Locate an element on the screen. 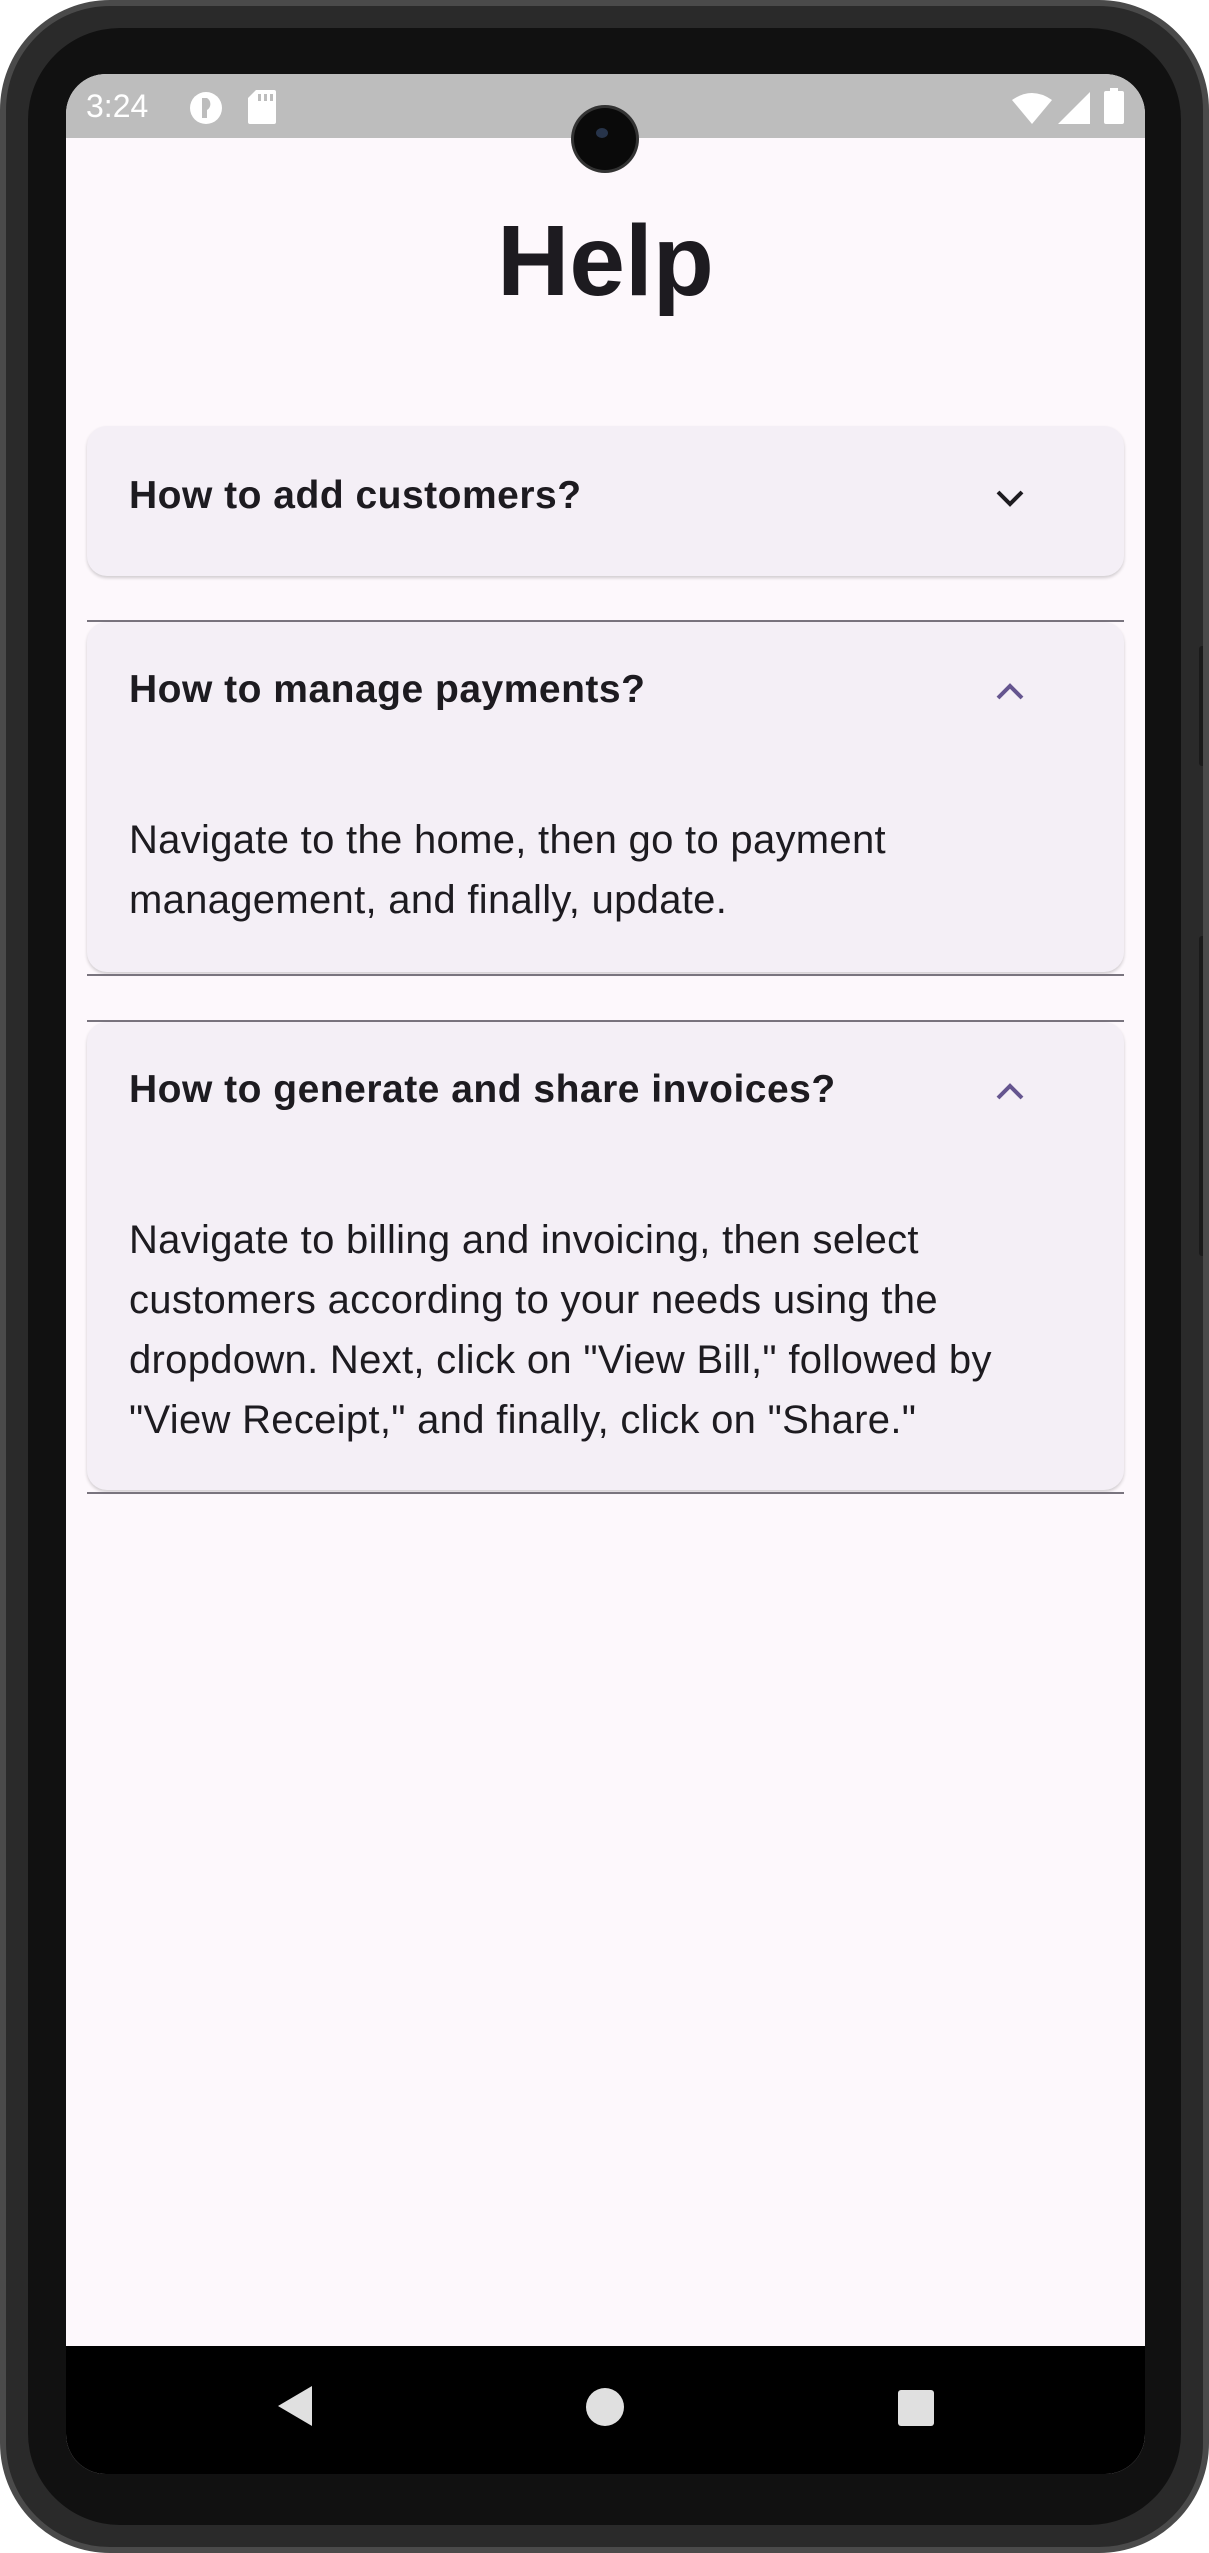 The height and width of the screenshot is (2553, 1209). chevron-down-icon is located at coordinates (1010, 498).